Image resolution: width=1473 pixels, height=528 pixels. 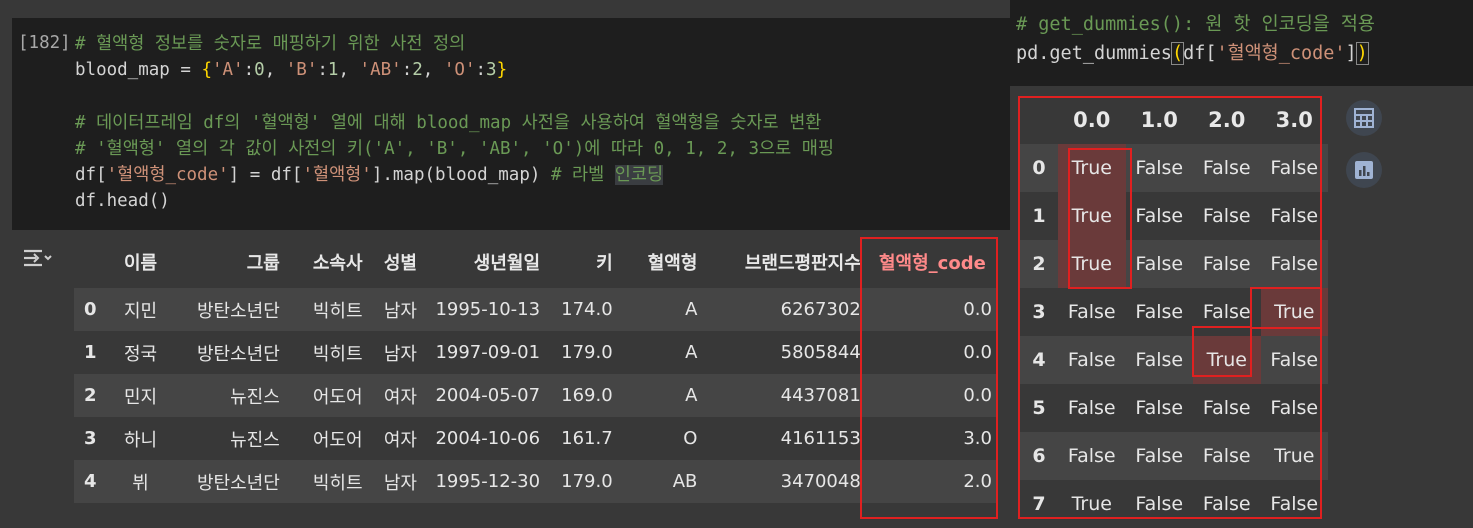 I want to click on table-header-row: 이름 그룹 소속사 성별 생년월일 키 혈액형 브랜드평판지수 혈액형_code, so click(x=536, y=262).